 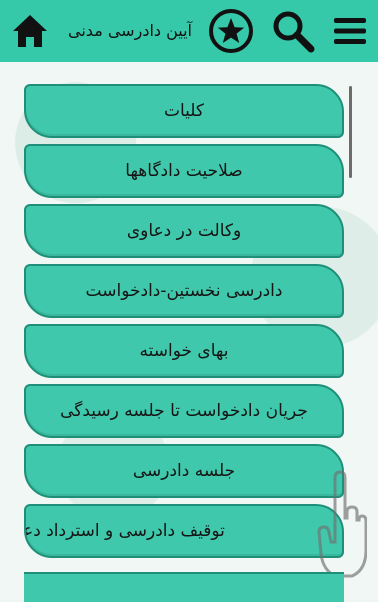 I want to click on list-item-label: وکالت در دعاوی, so click(x=184, y=231).